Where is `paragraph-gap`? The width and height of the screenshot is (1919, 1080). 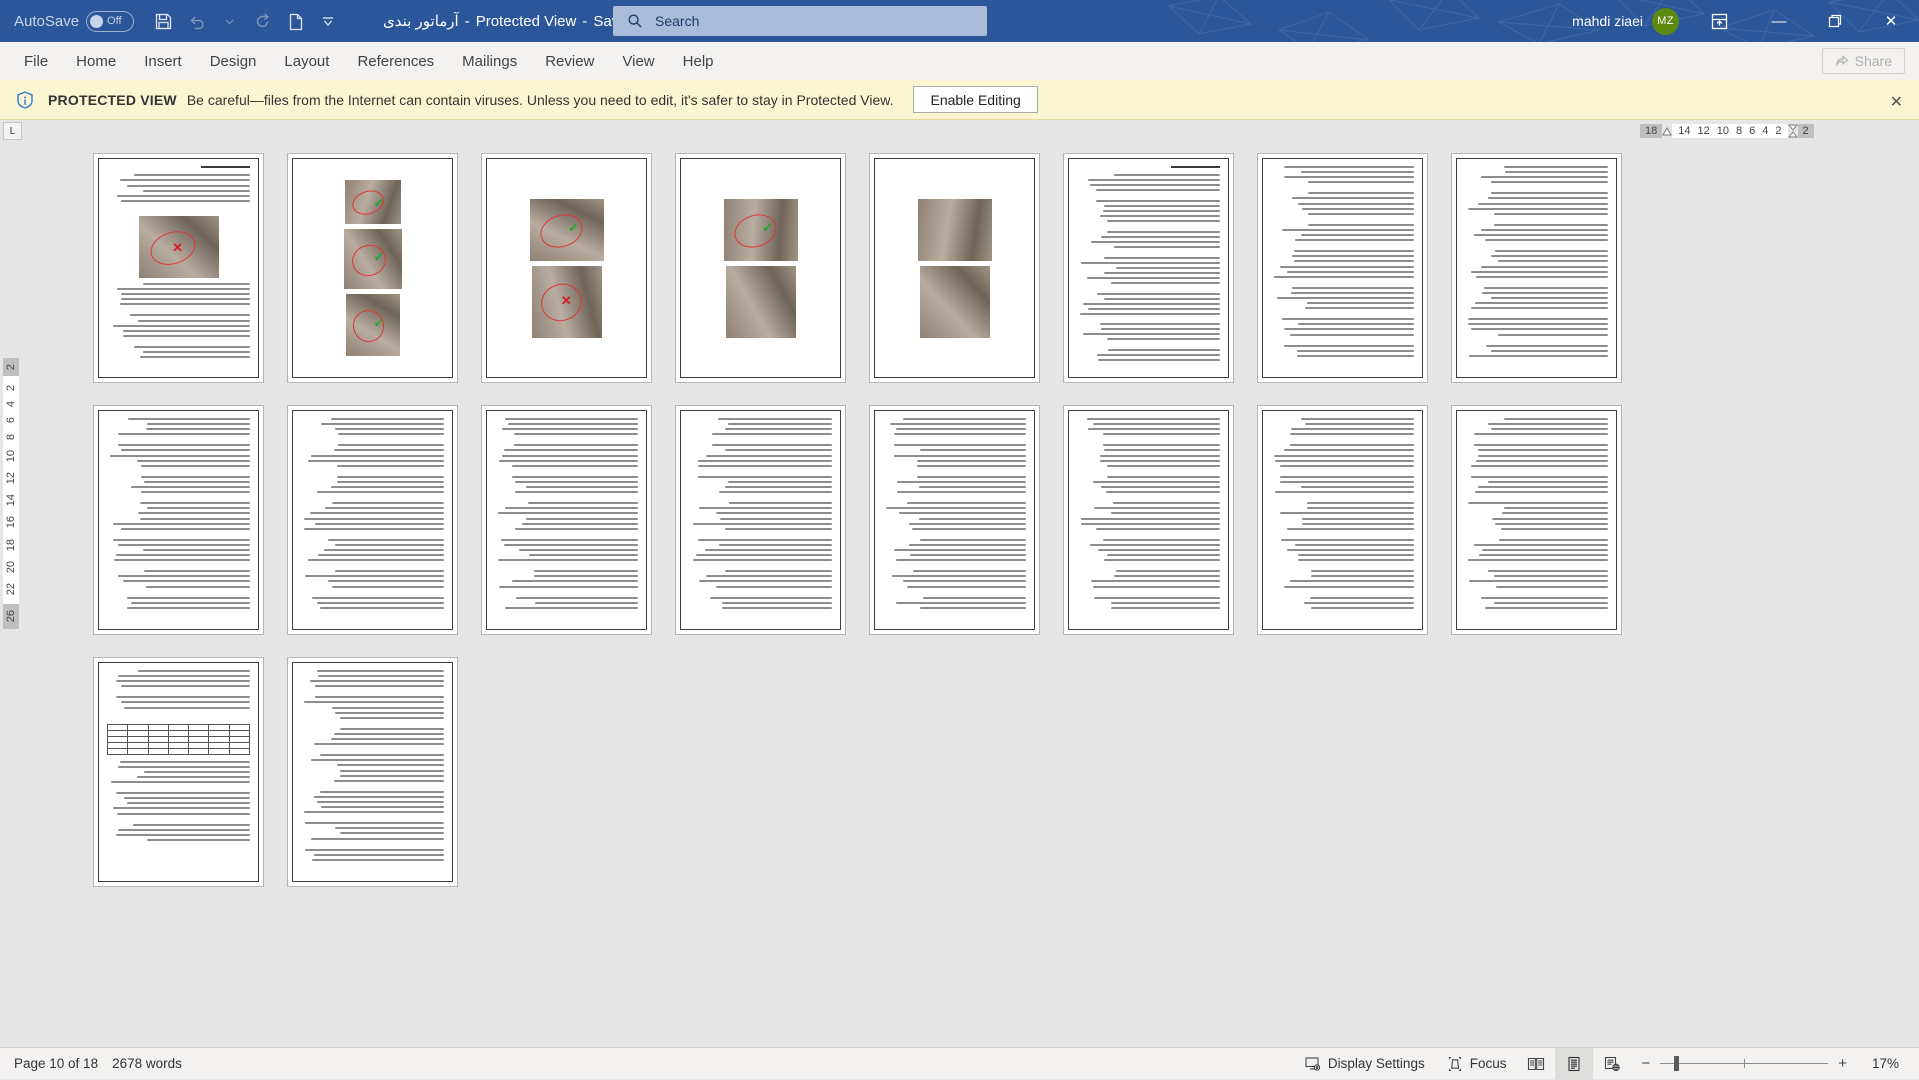 paragraph-gap is located at coordinates (372, 615).